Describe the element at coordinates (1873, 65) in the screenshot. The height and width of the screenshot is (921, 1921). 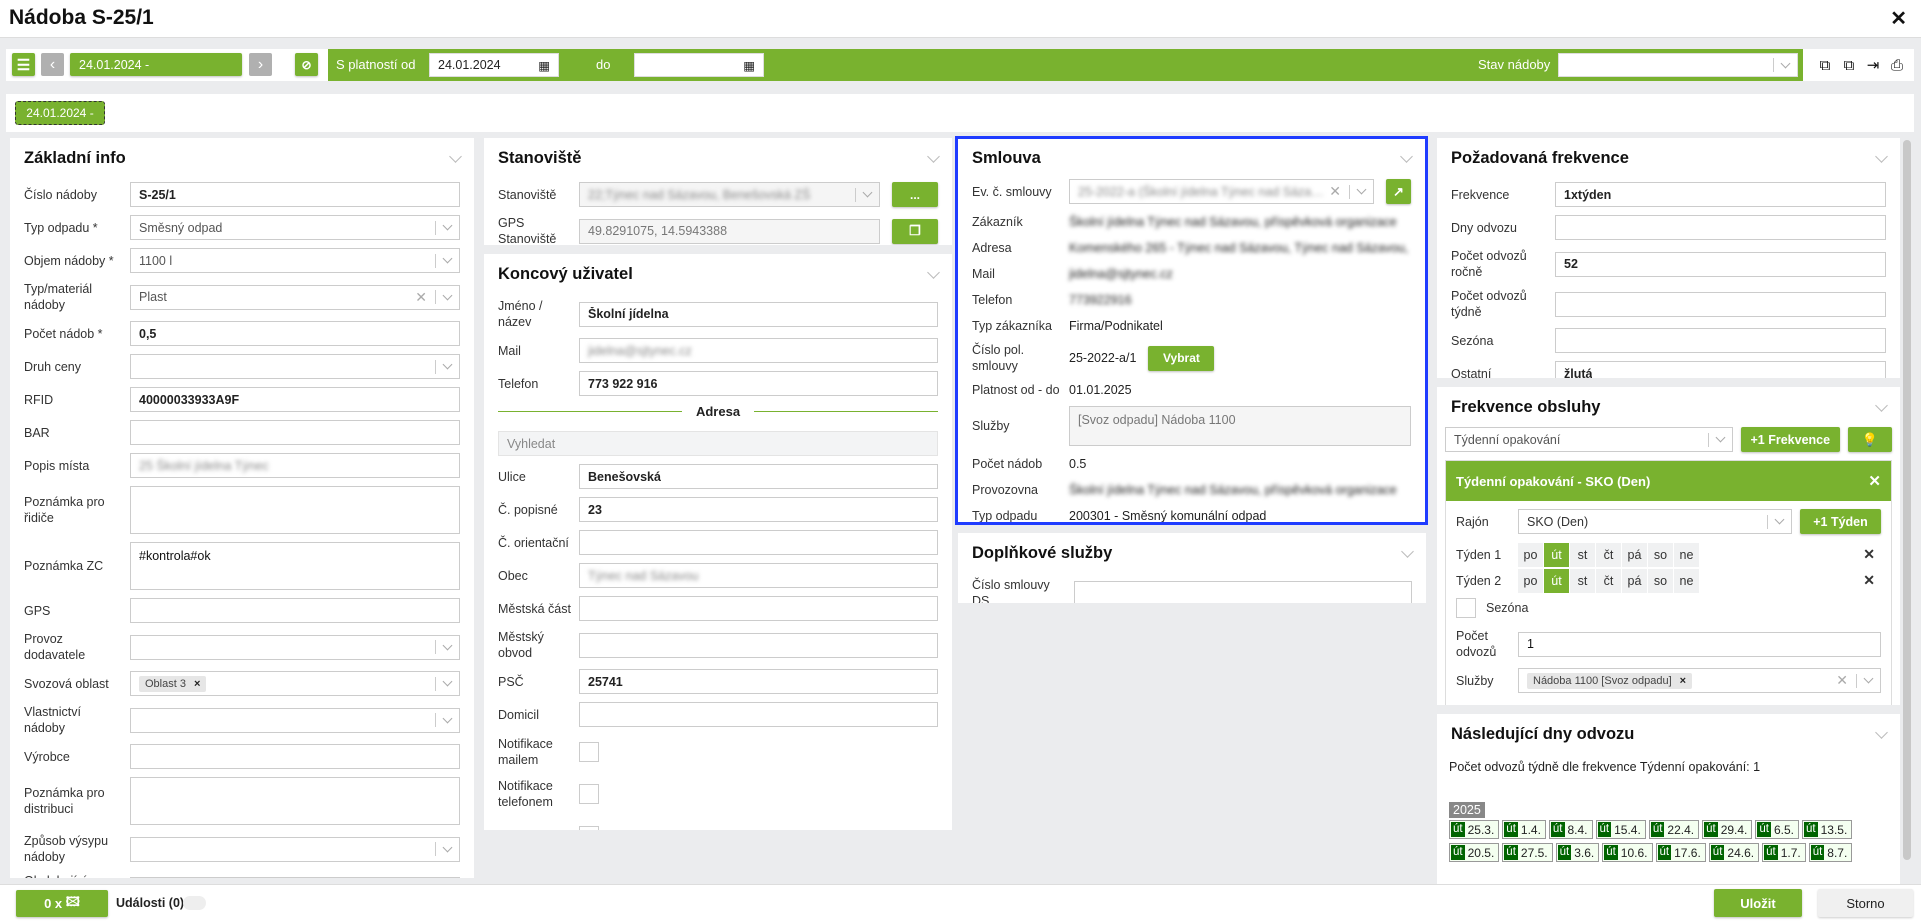
I see `export-icon: ⇥` at that location.